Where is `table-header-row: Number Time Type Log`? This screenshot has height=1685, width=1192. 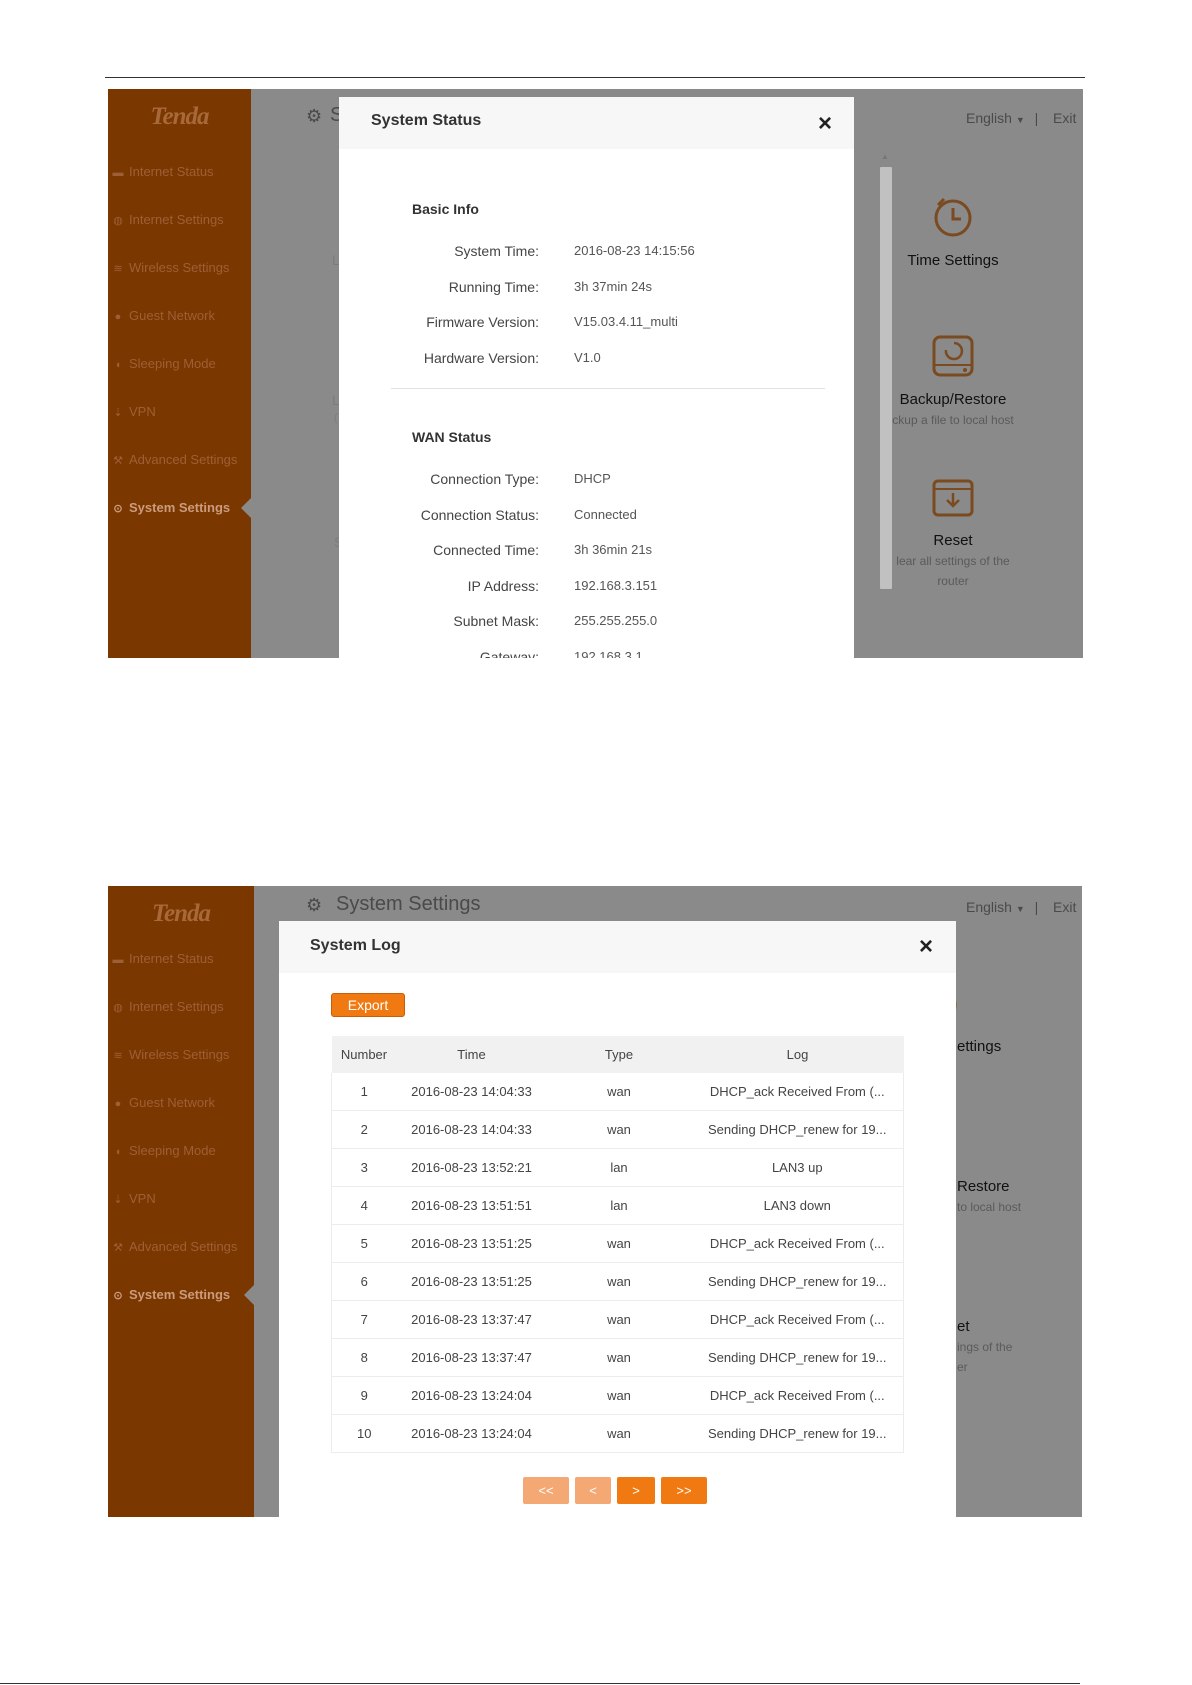 table-header-row: Number Time Type Log is located at coordinates (617, 1054).